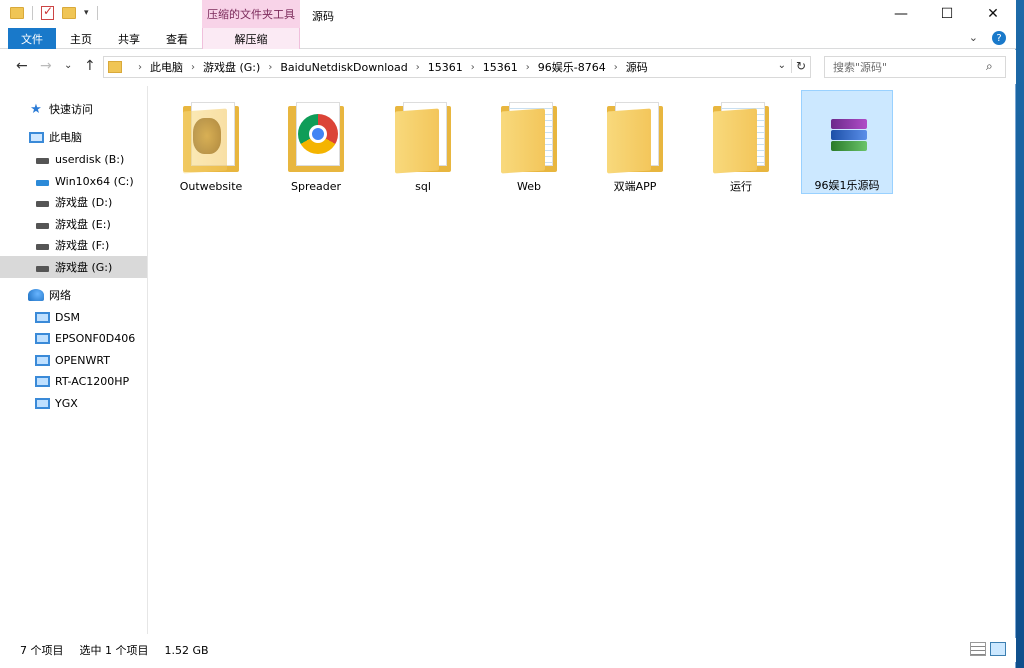 This screenshot has height=668, width=1024. I want to click on details-view-icon, so click(978, 649).